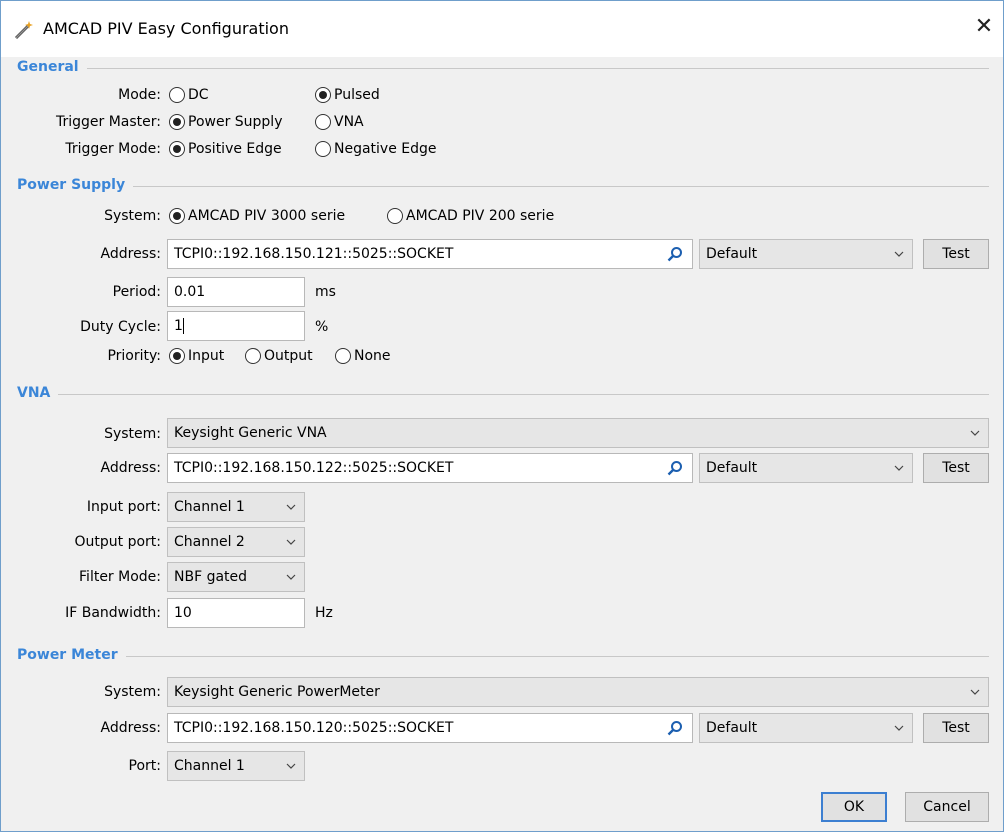  What do you see at coordinates (947, 807) in the screenshot?
I see `cancel-button: Cancel` at bounding box center [947, 807].